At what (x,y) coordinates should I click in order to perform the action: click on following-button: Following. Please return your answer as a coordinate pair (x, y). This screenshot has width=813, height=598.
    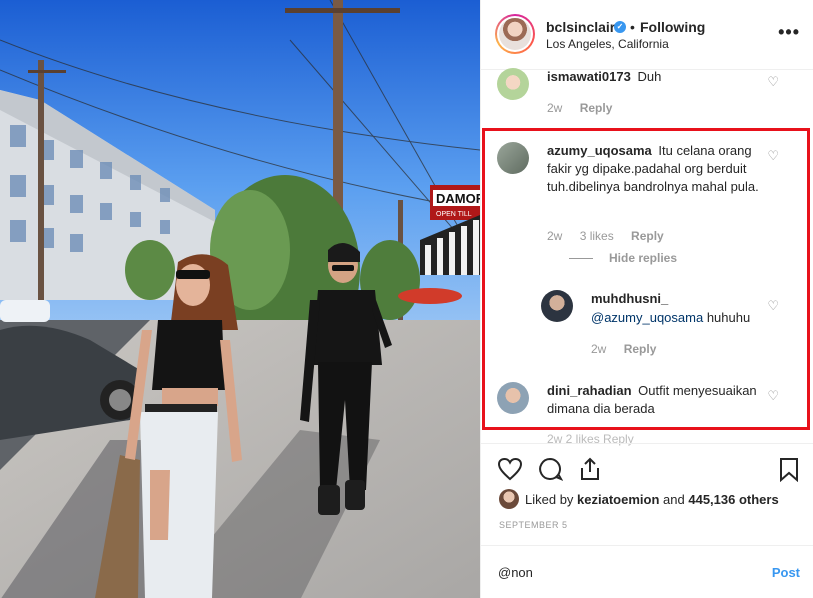
    Looking at the image, I should click on (672, 27).